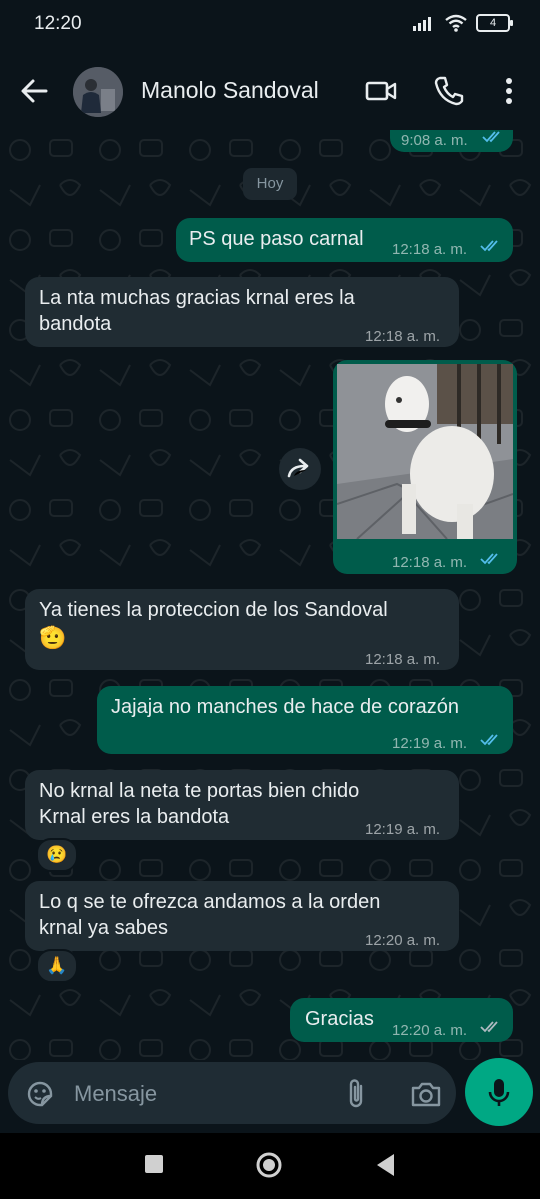  I want to click on chat-header: Manolo Sandoval, so click(270, 90).